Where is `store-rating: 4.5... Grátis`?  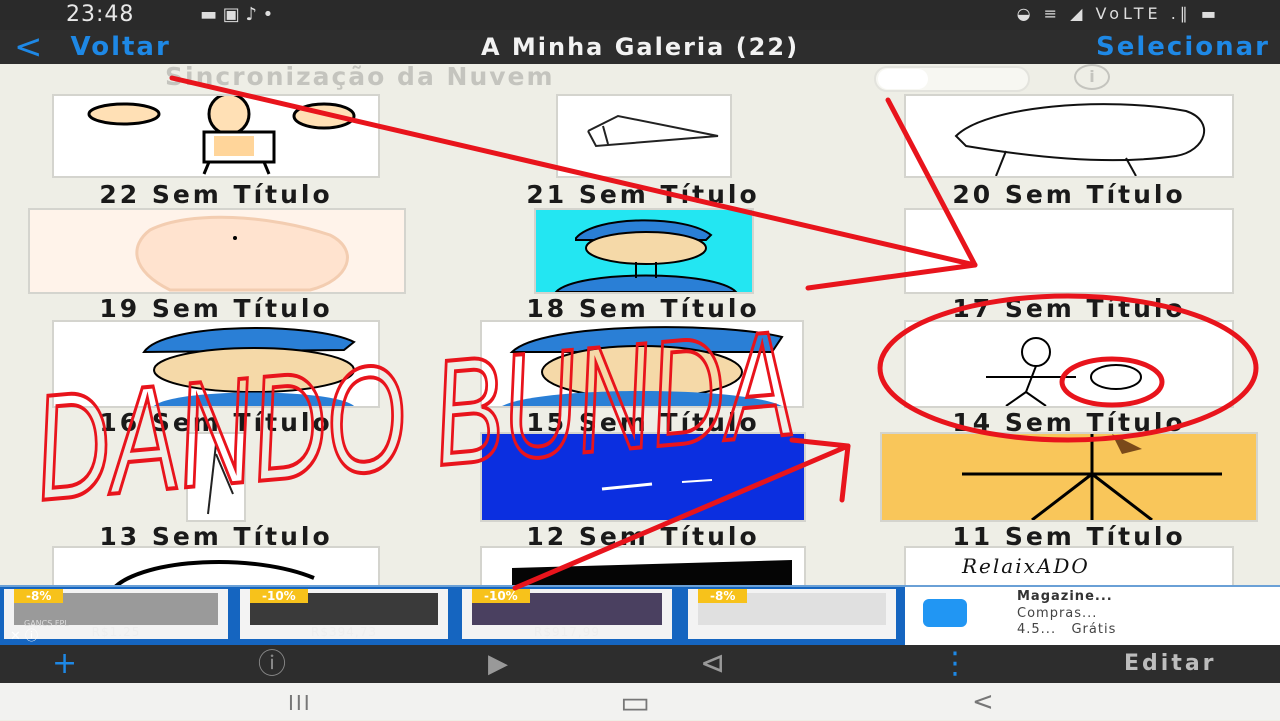
store-rating: 4.5... Grátis is located at coordinates (1067, 629).